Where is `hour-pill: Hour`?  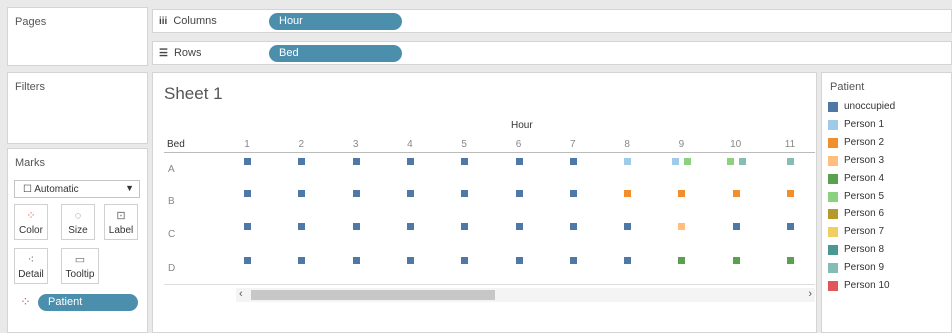
hour-pill: Hour is located at coordinates (335, 21).